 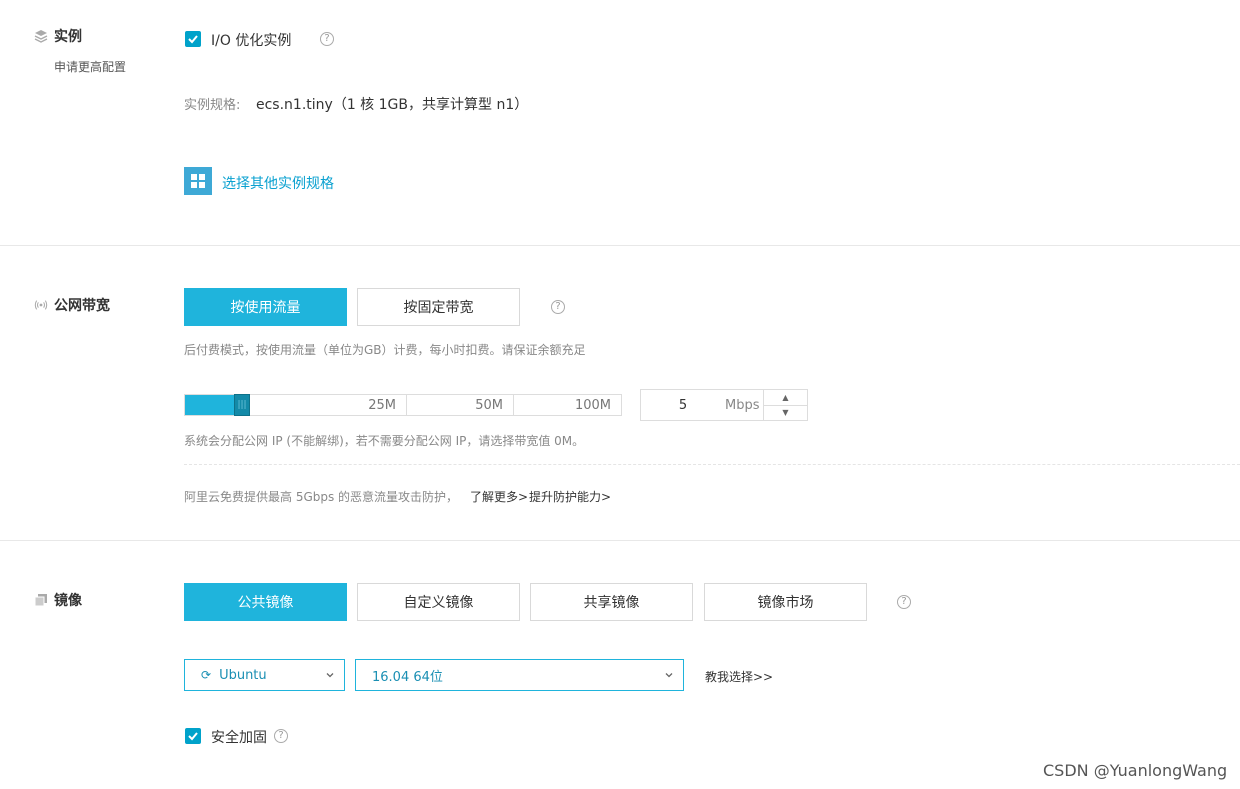 What do you see at coordinates (385, 350) in the screenshot?
I see `billing-mode-description: 后付费模式，按使用流量（单位为GB）计费，每小时扣费。请保证余额充足` at bounding box center [385, 350].